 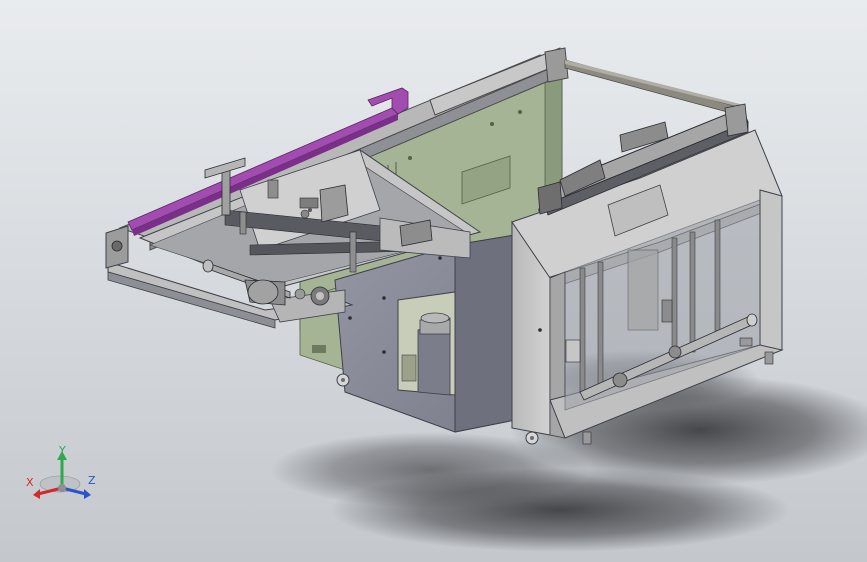 I want to click on triad-y-label: Y, so click(x=62, y=450).